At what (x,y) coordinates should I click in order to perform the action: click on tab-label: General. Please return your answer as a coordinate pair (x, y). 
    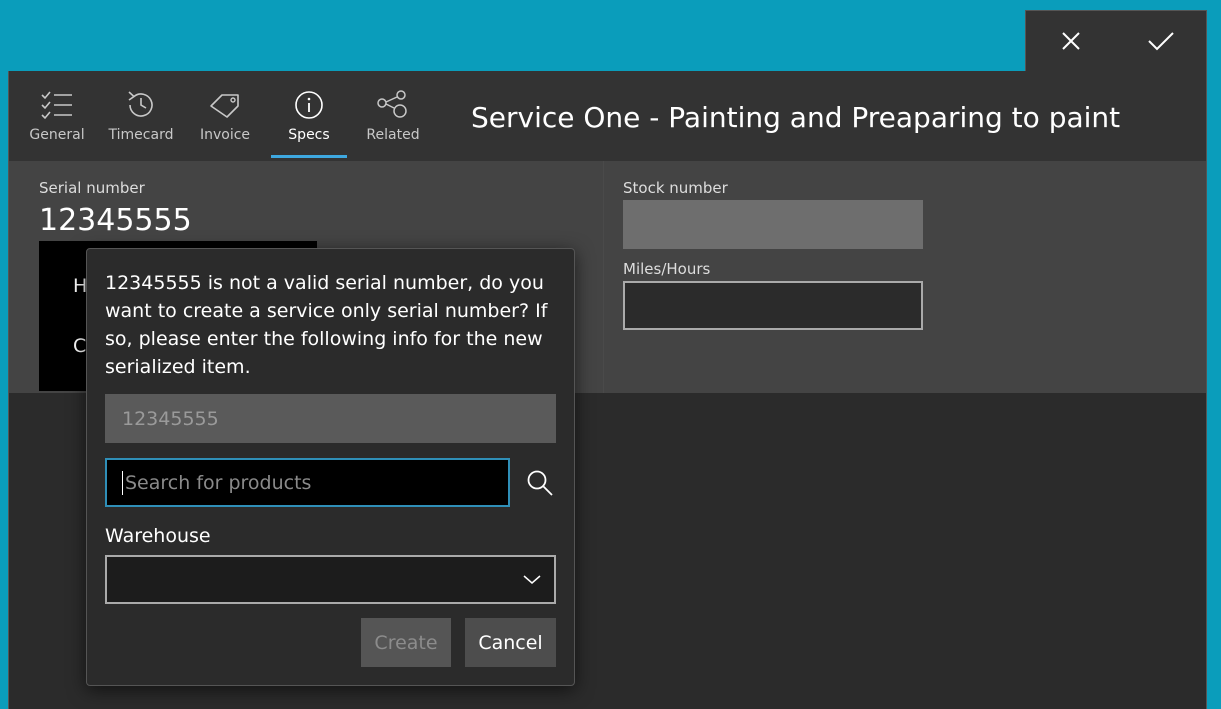
    Looking at the image, I should click on (57, 135).